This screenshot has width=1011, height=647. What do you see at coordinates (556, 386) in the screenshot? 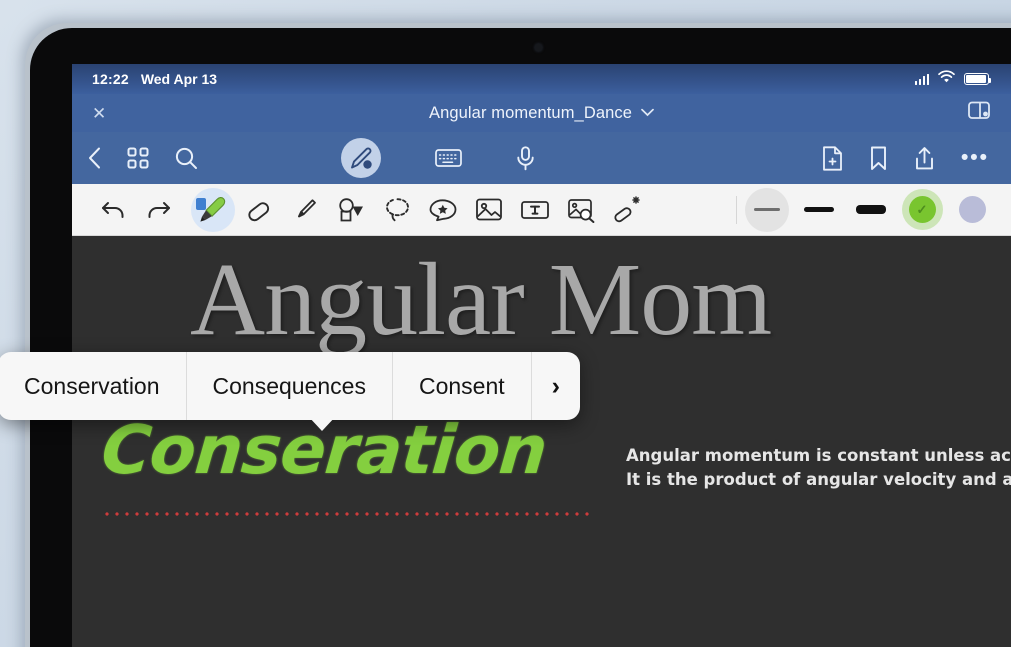
I see `suggestion-next-button: ›` at bounding box center [556, 386].